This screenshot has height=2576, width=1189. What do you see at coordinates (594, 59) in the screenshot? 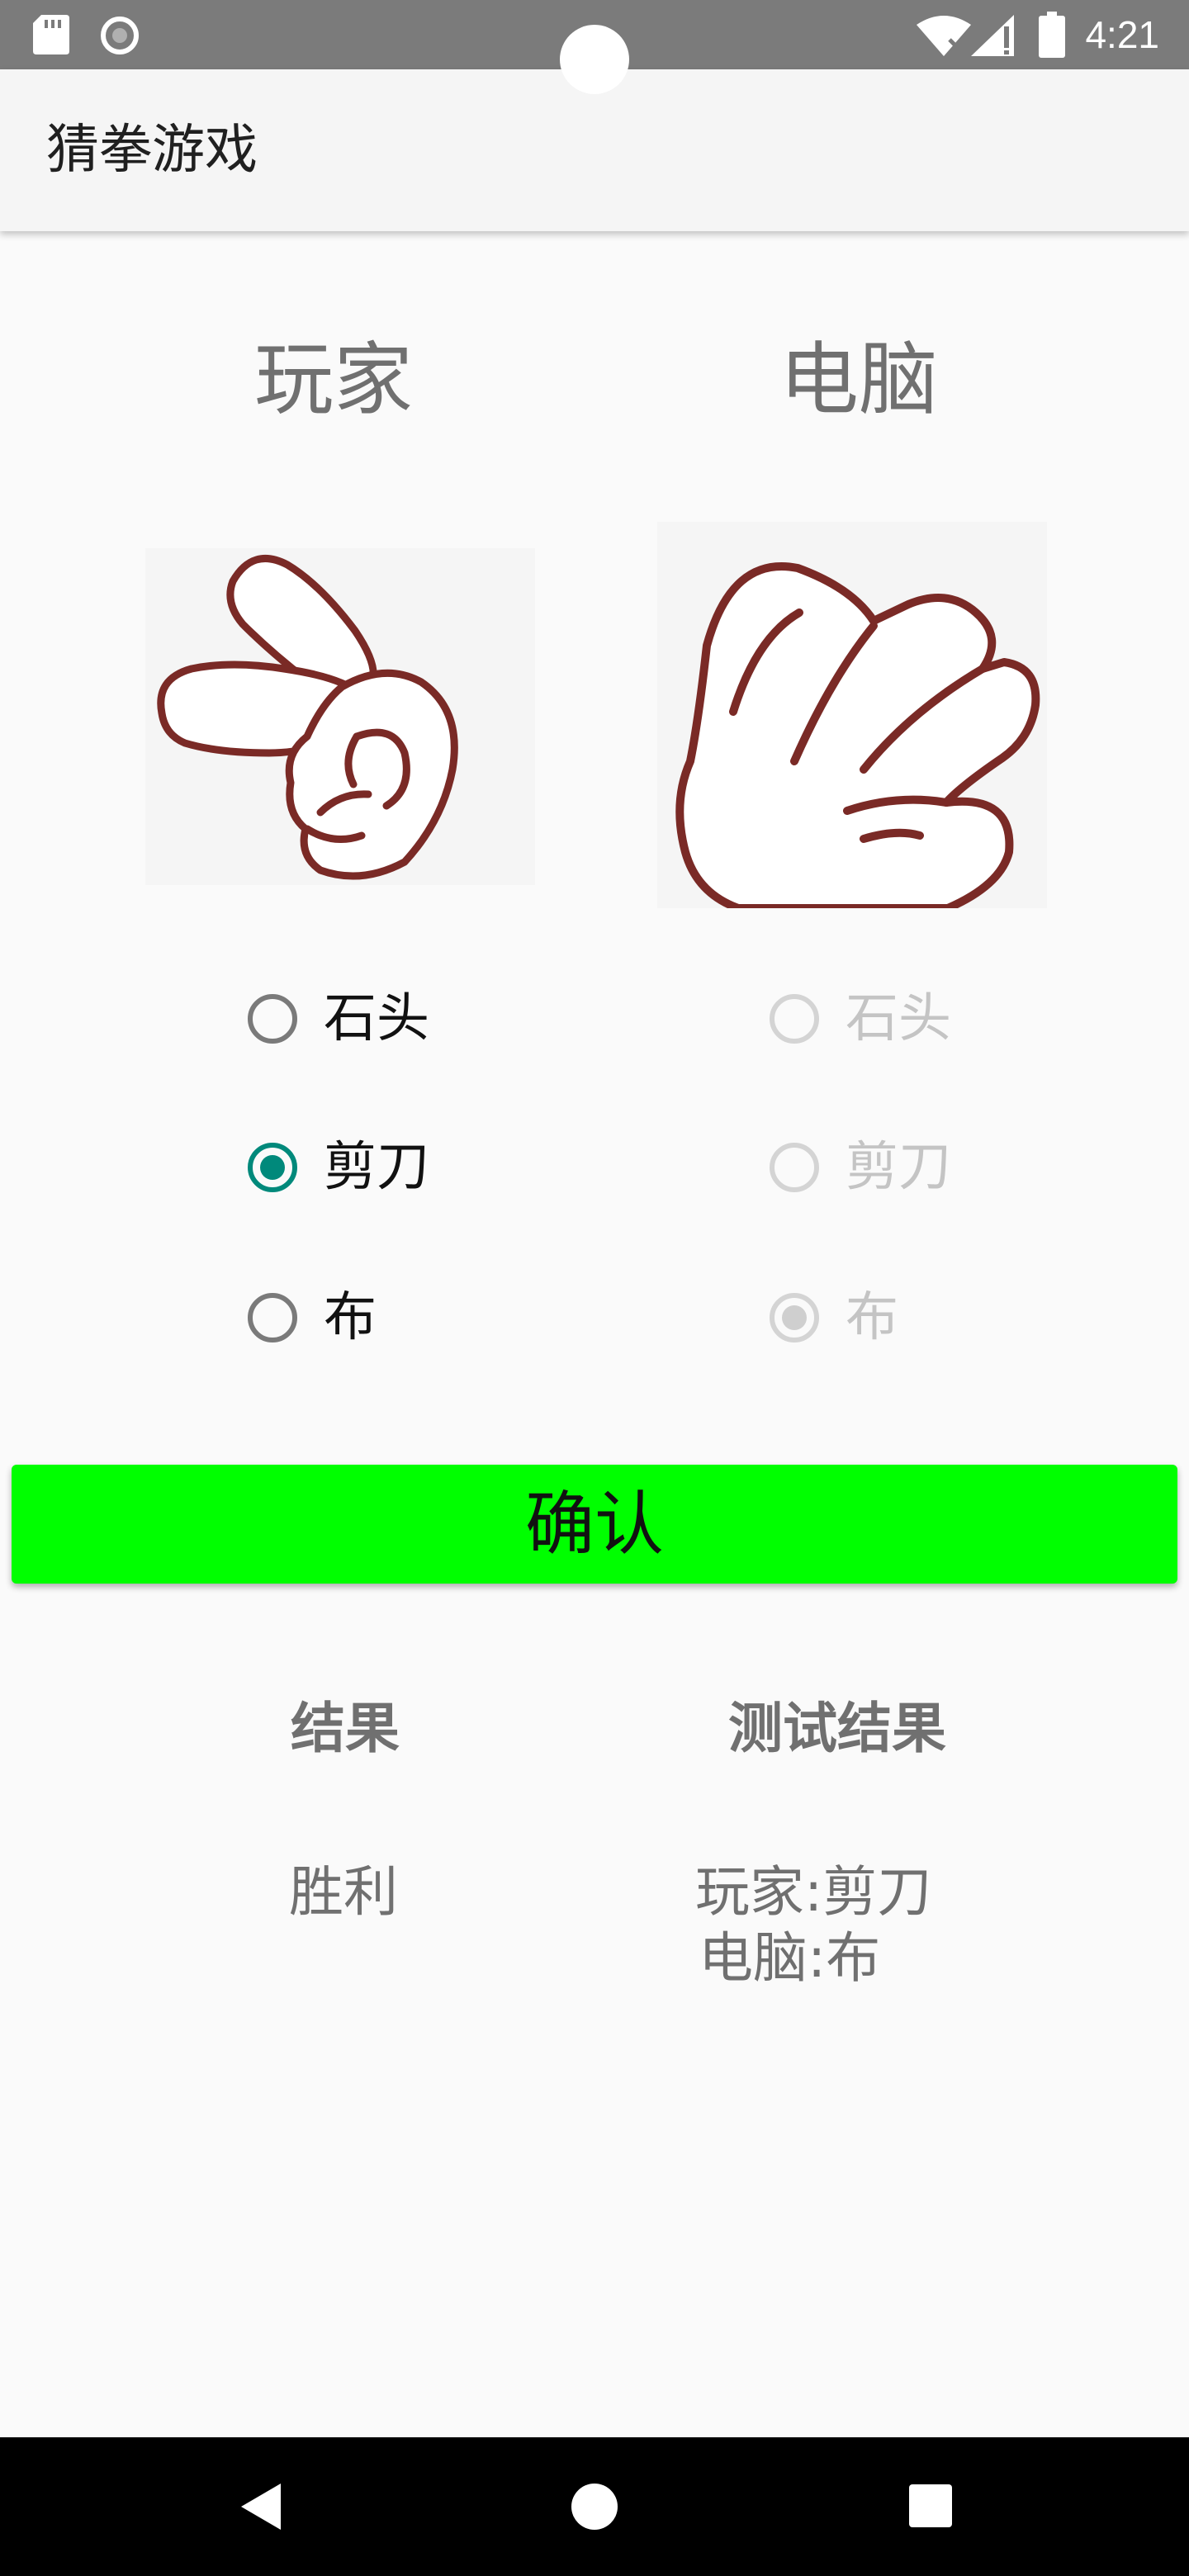
I see `camera-cutout` at bounding box center [594, 59].